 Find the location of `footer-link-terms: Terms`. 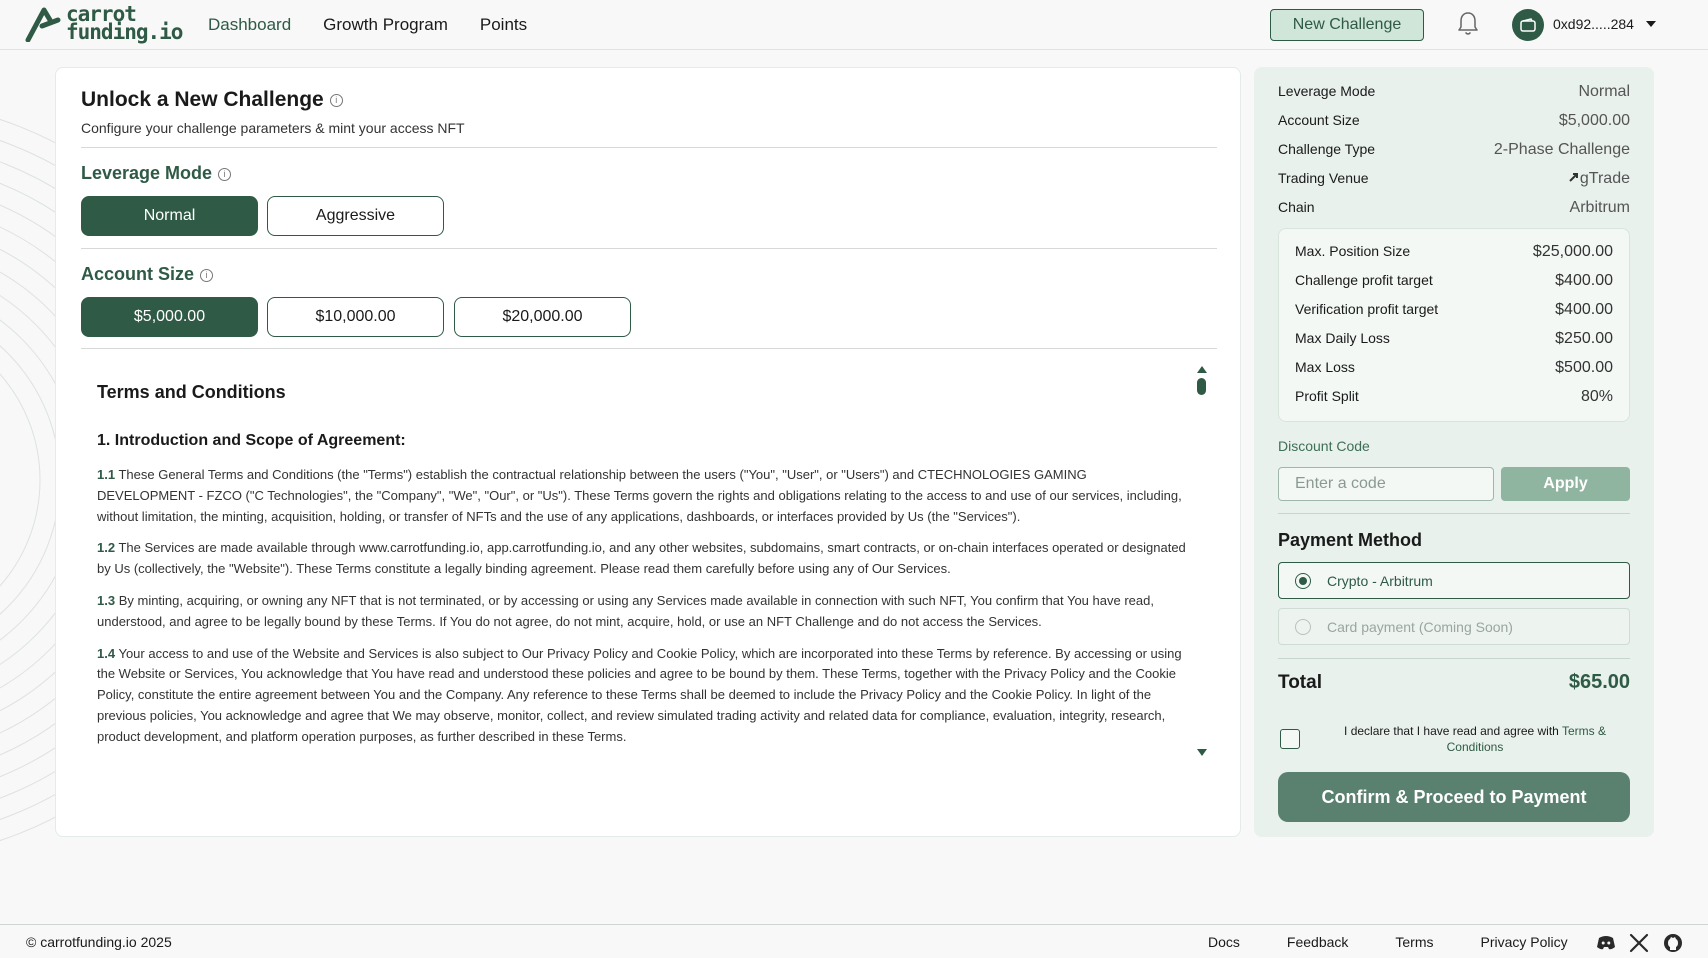

footer-link-terms: Terms is located at coordinates (1414, 942).